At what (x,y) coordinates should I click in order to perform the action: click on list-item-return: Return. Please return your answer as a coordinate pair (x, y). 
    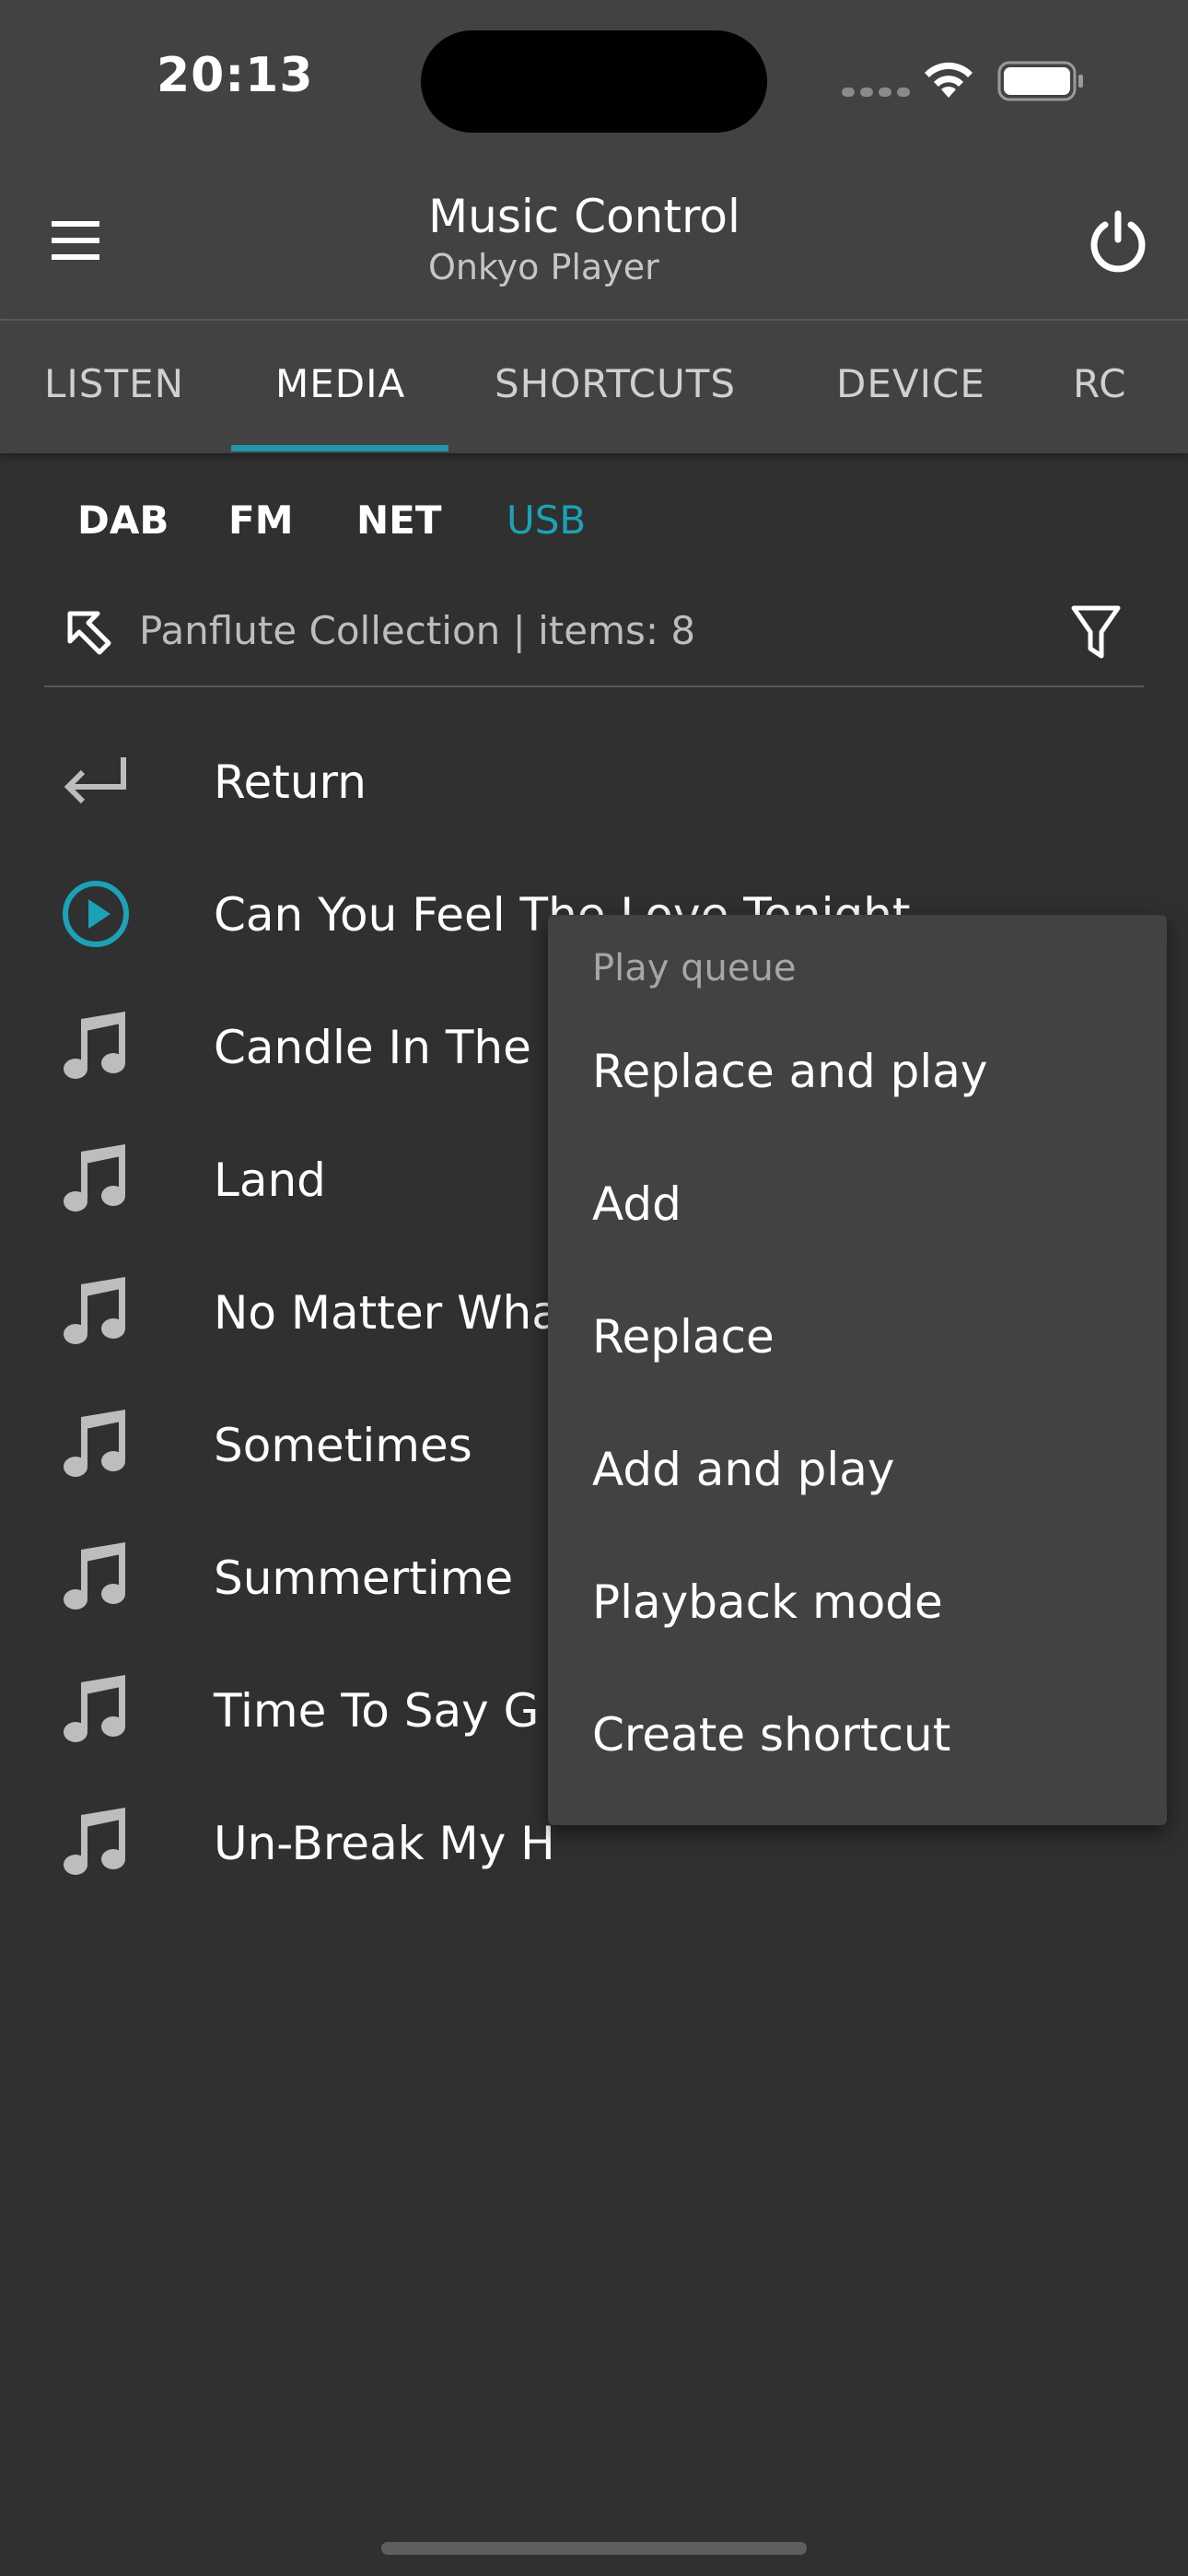
    Looking at the image, I should click on (594, 783).